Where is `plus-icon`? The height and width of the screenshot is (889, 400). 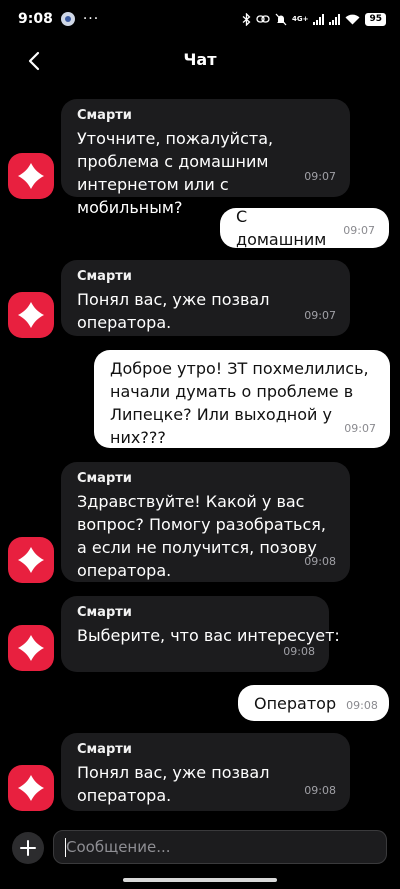 plus-icon is located at coordinates (28, 848).